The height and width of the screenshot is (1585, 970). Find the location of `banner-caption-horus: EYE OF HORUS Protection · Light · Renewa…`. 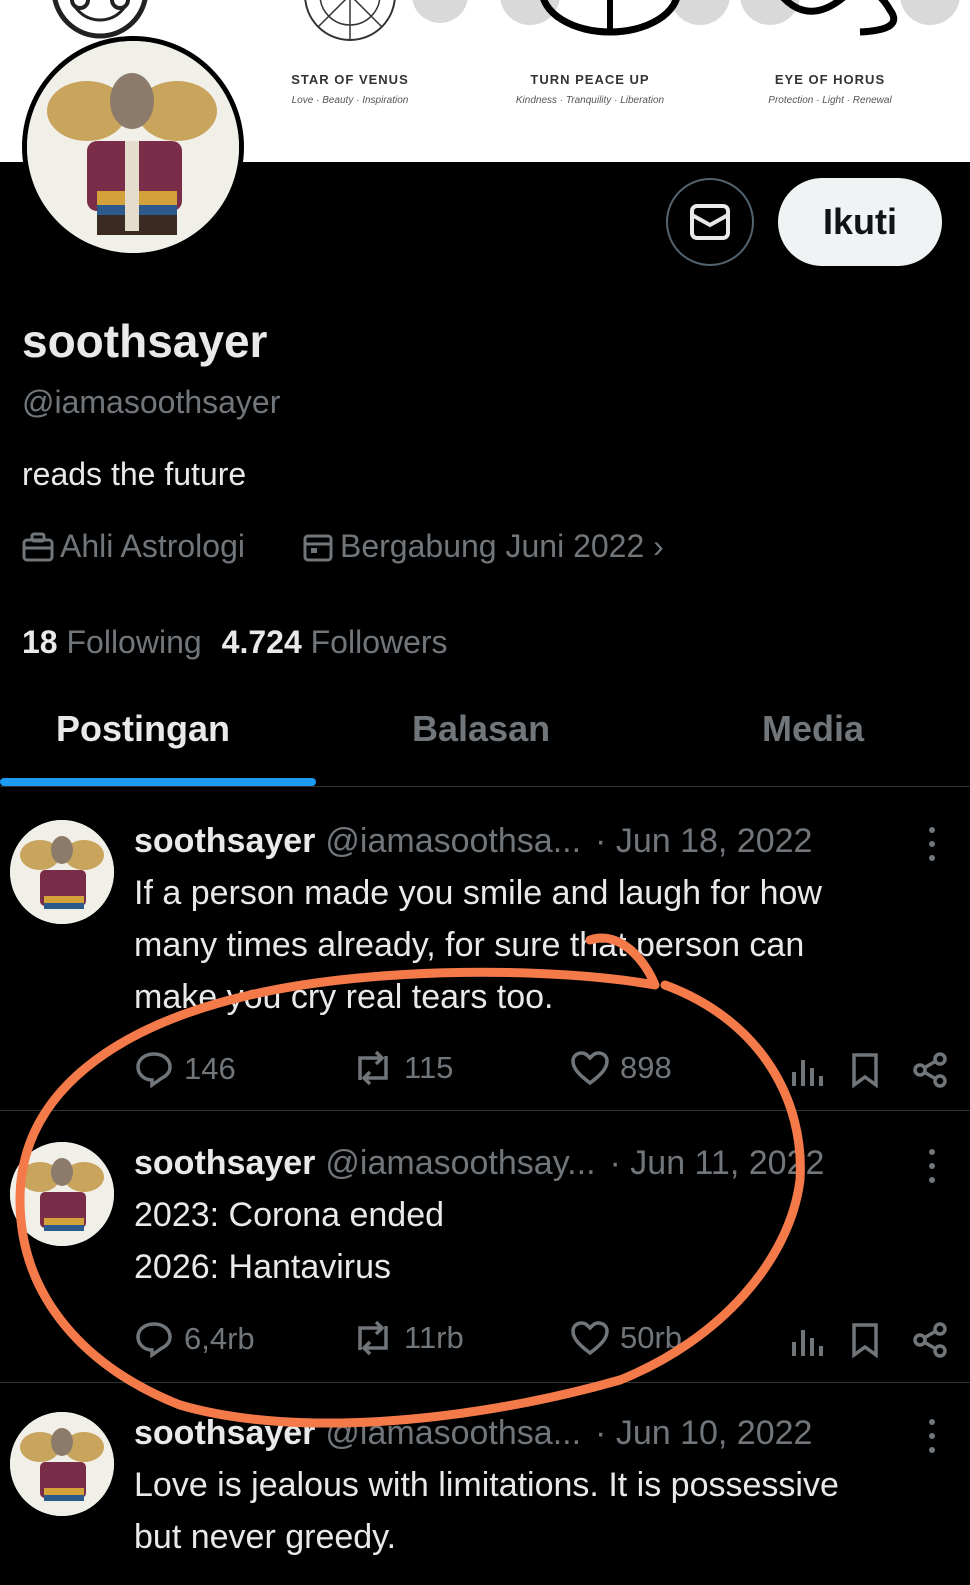

banner-caption-horus: EYE OF HORUS Protection · Light · Renewa… is located at coordinates (830, 89).